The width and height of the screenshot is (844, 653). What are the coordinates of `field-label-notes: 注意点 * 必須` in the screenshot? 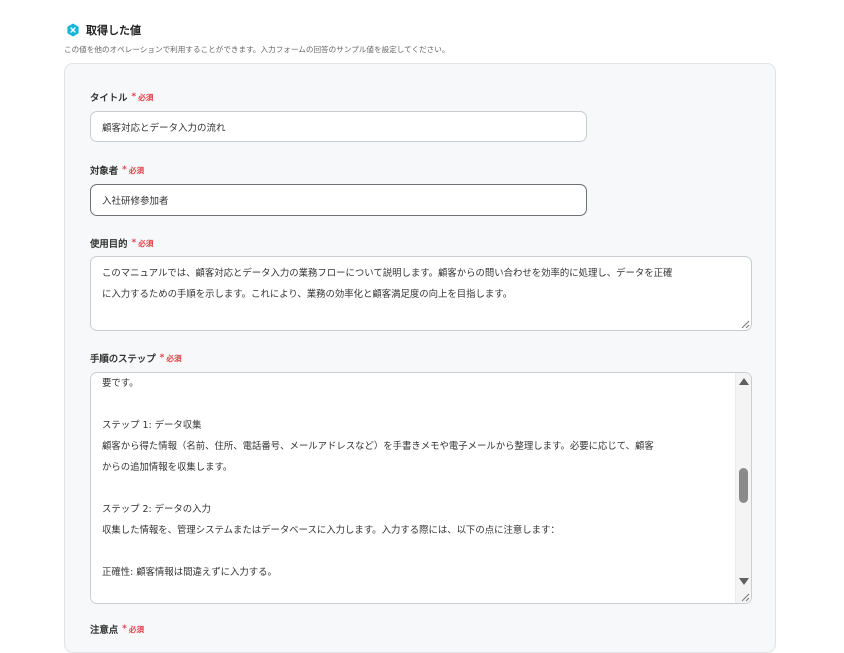 It's located at (117, 629).